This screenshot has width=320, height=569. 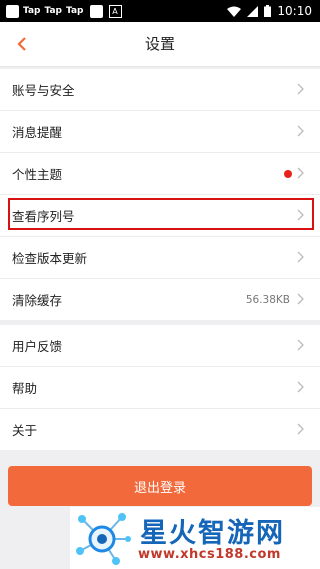 I want to click on red-dot-badge, so click(x=288, y=174).